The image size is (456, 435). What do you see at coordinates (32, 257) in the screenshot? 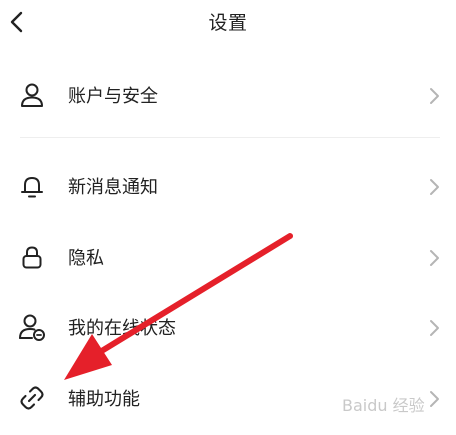
I see `lock-icon` at bounding box center [32, 257].